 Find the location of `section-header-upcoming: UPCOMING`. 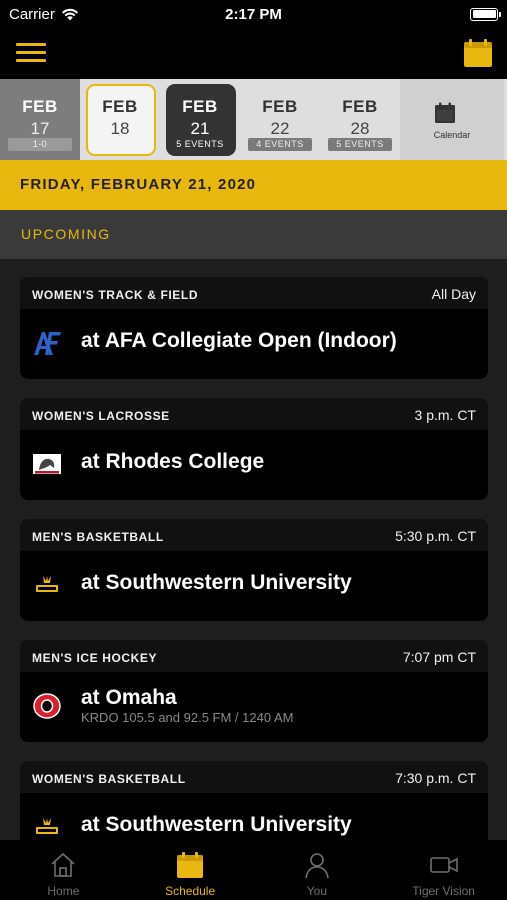

section-header-upcoming: UPCOMING is located at coordinates (253, 234).